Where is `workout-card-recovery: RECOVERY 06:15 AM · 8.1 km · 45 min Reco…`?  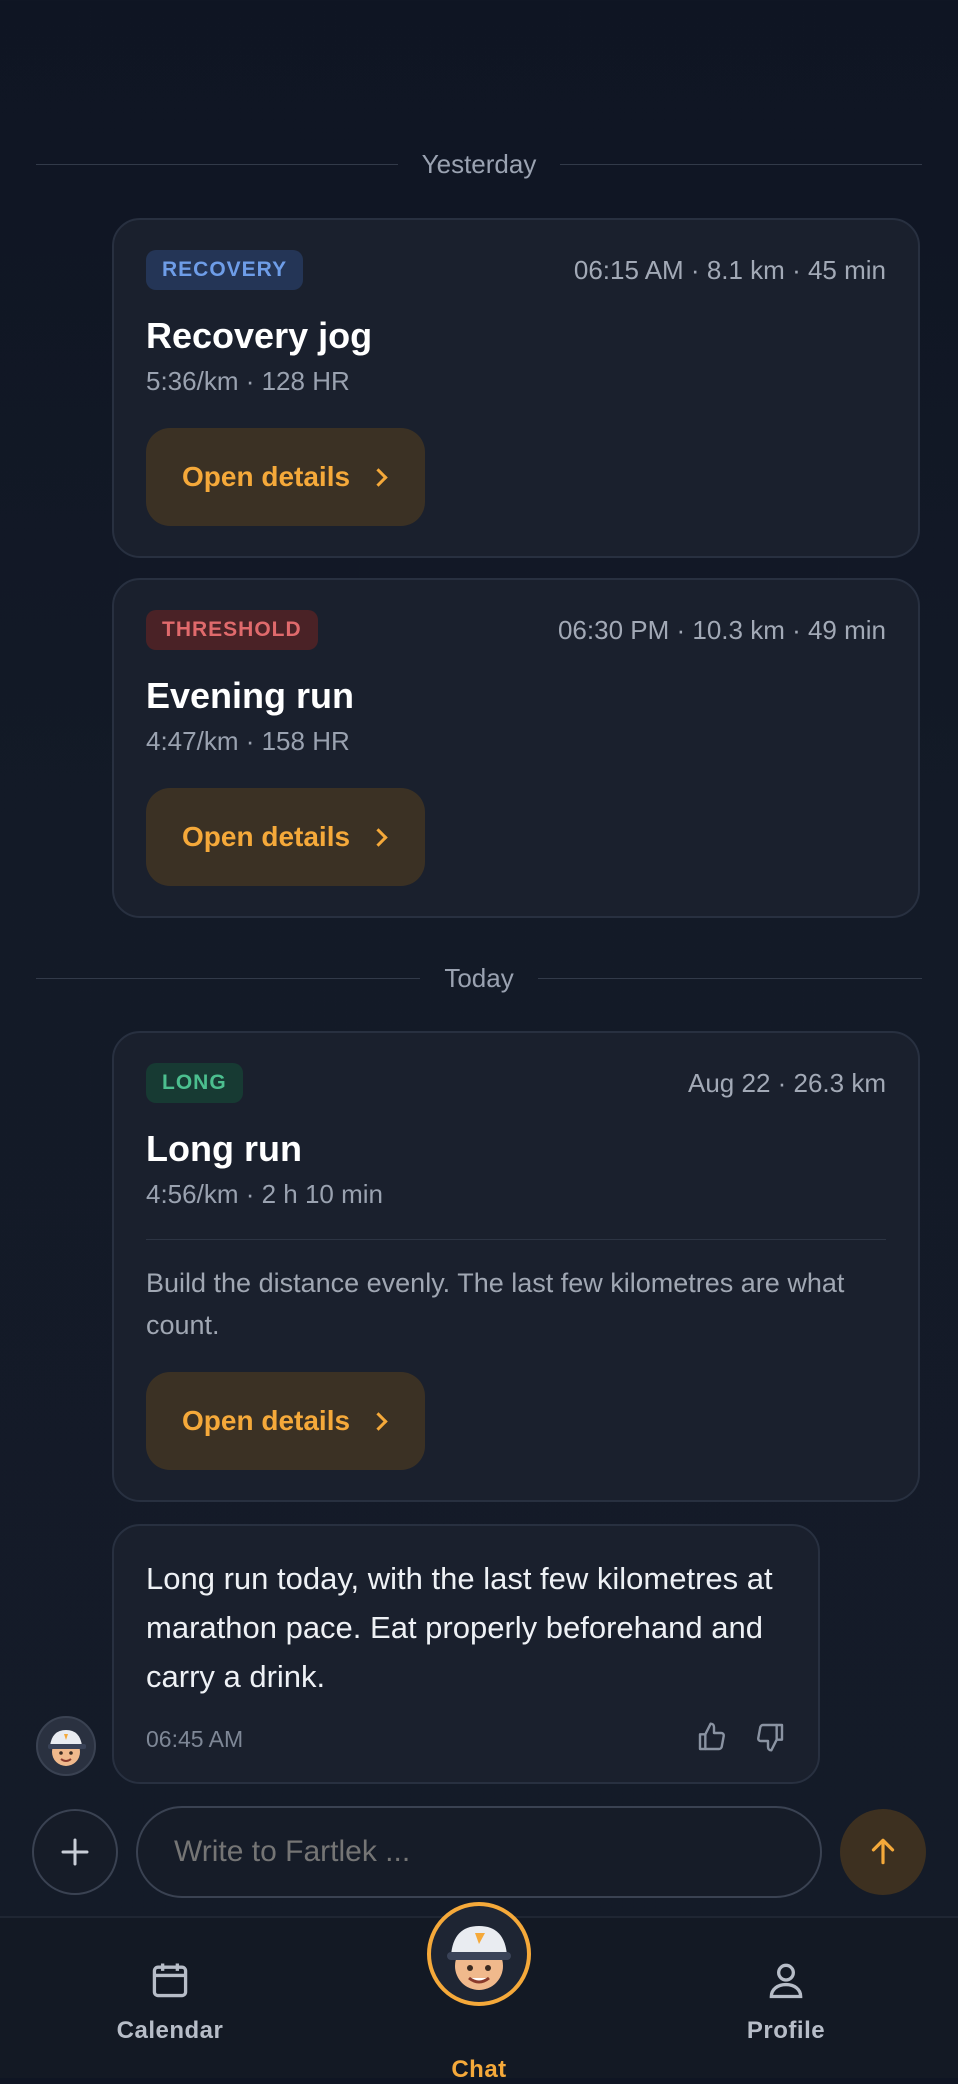
workout-card-recovery: RECOVERY 06:15 AM · 8.1 km · 45 min Reco… is located at coordinates (516, 388).